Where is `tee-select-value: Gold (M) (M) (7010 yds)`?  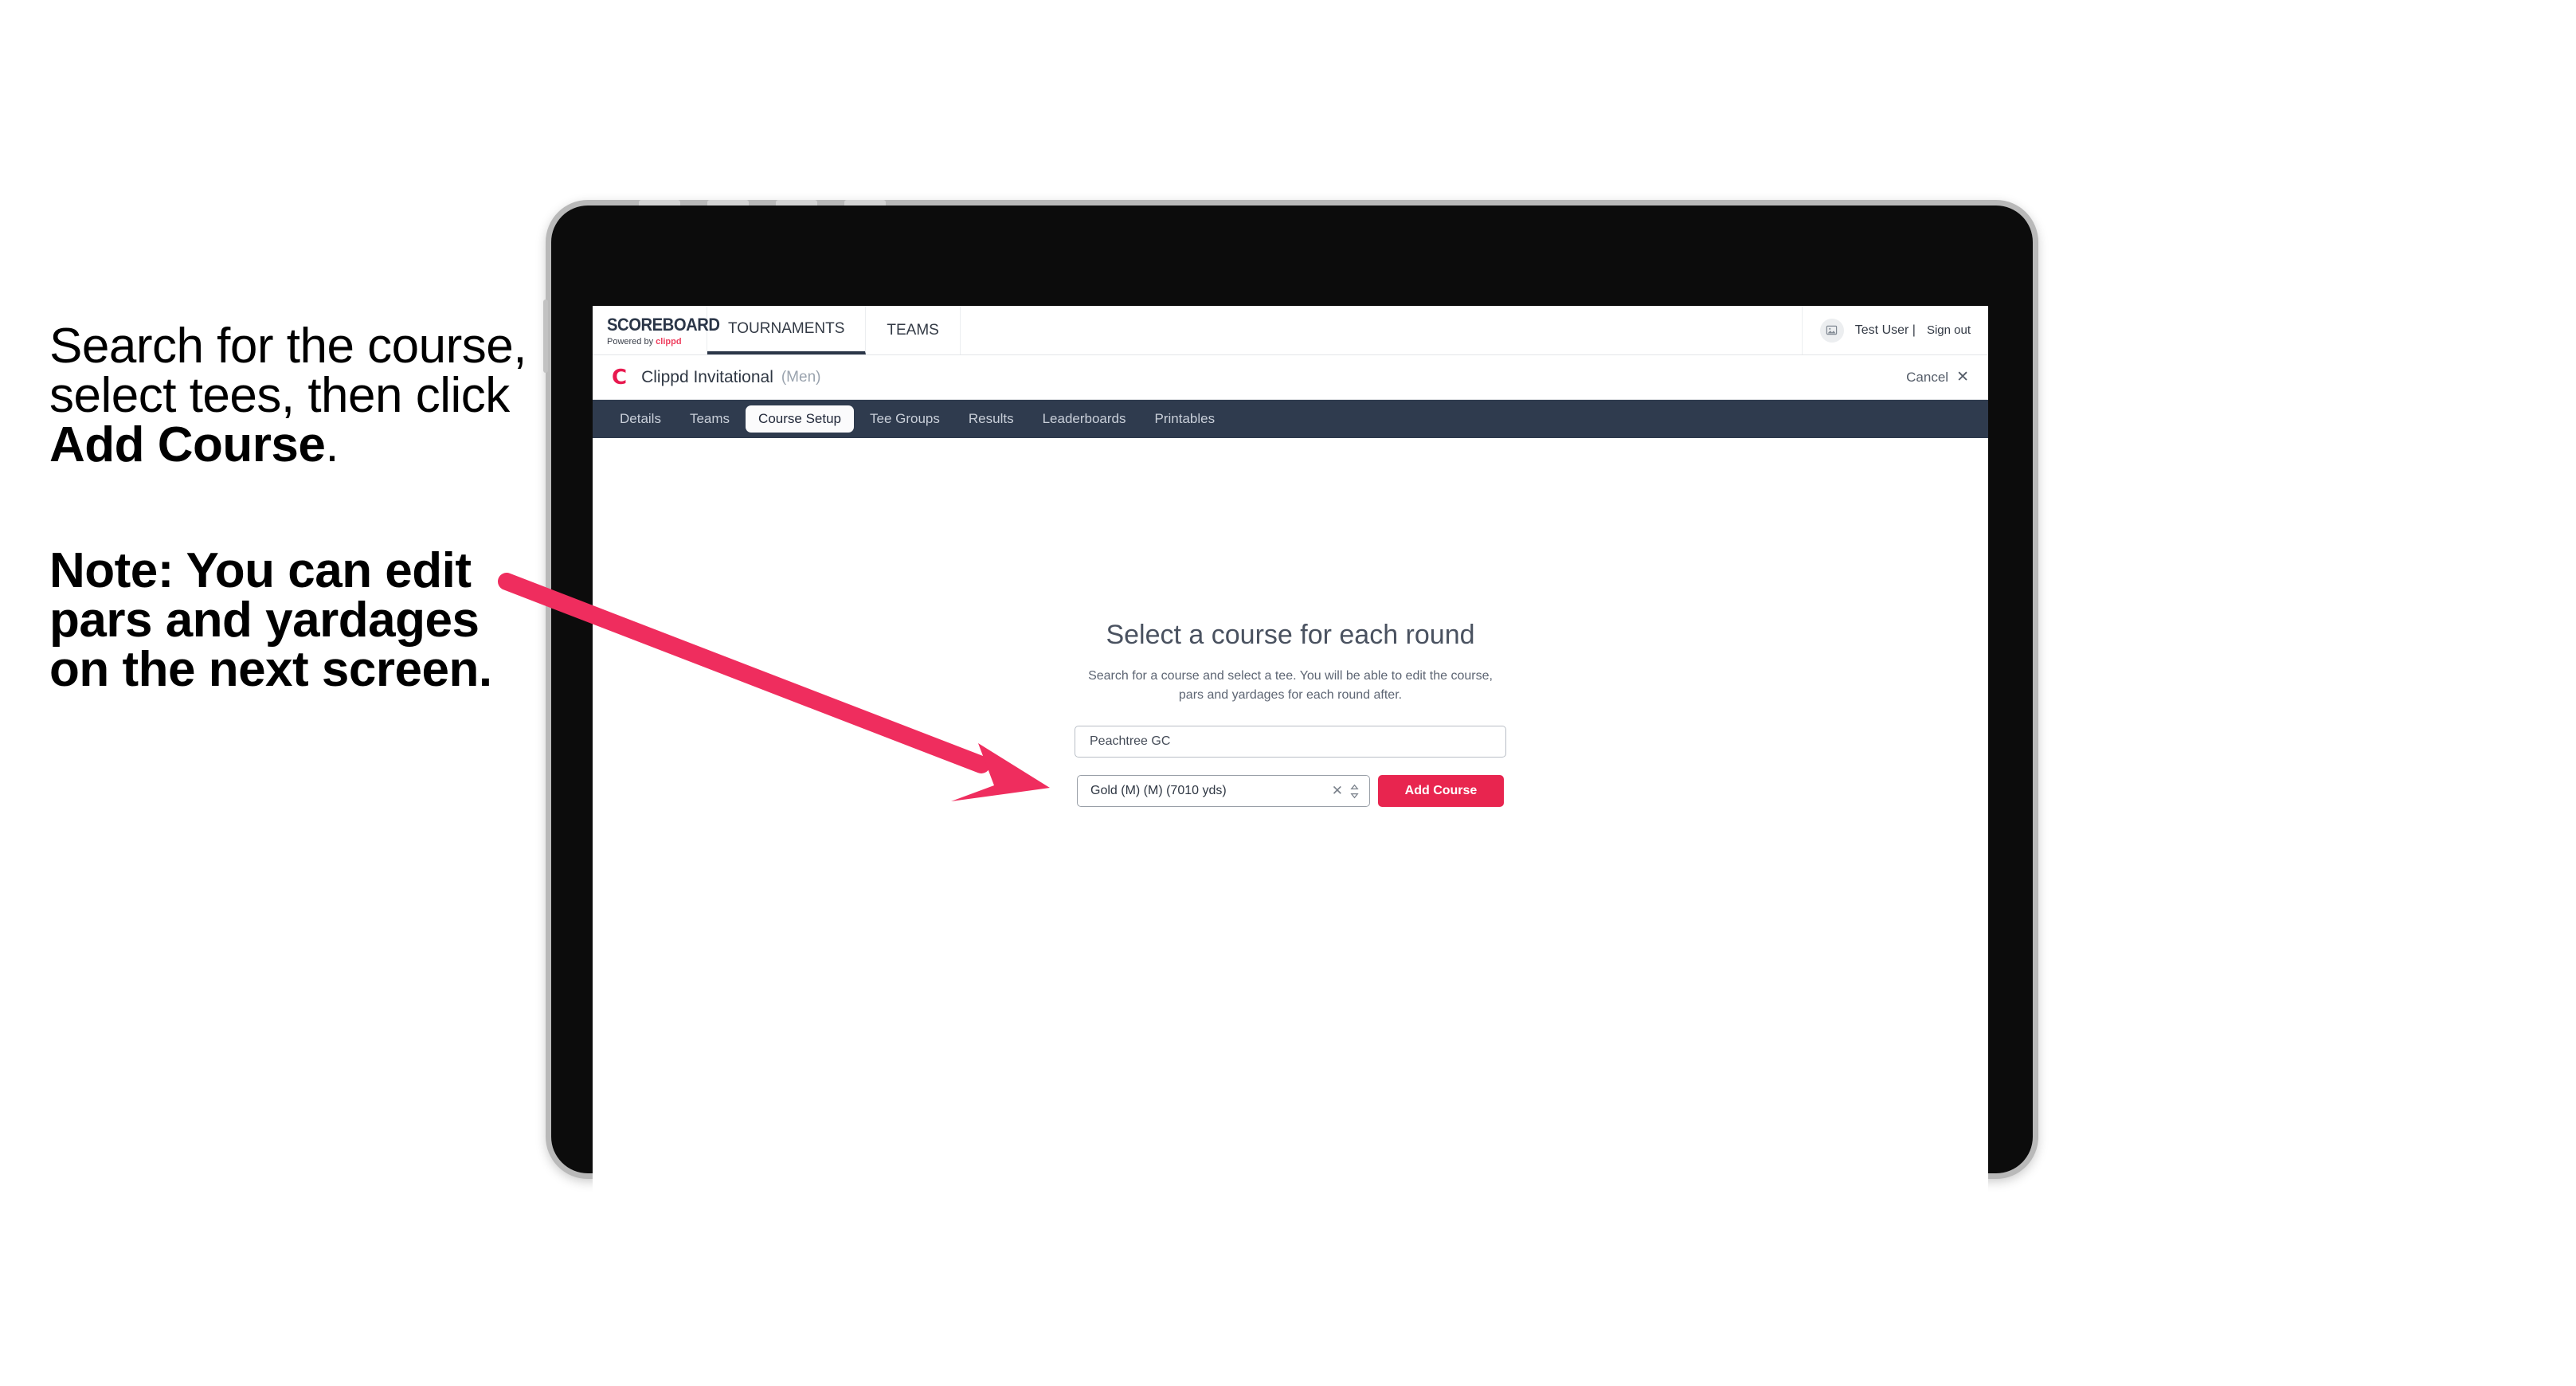 tee-select-value: Gold (M) (M) (7010 yds) is located at coordinates (1158, 790).